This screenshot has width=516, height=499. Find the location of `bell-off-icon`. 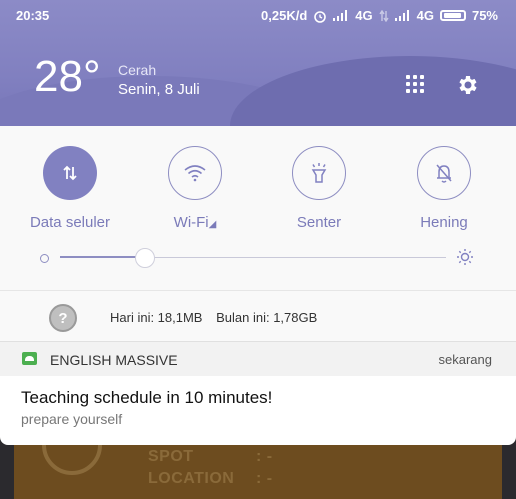

bell-off-icon is located at coordinates (444, 173).